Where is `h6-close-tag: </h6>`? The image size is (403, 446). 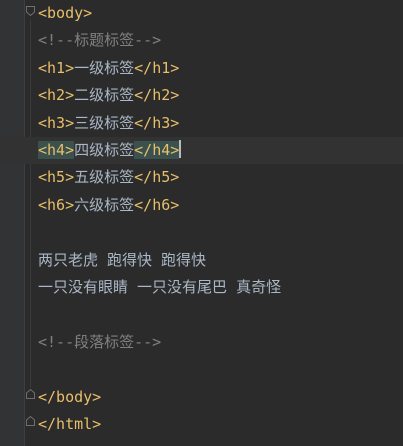 h6-close-tag: </h6> is located at coordinates (157, 204).